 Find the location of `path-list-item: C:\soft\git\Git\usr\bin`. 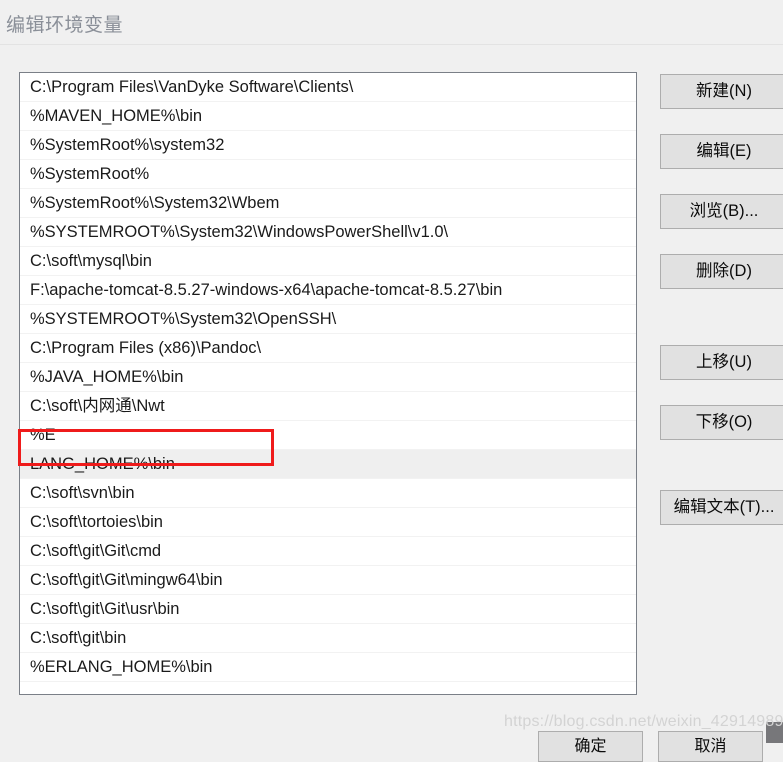

path-list-item: C:\soft\git\Git\usr\bin is located at coordinates (328, 609).